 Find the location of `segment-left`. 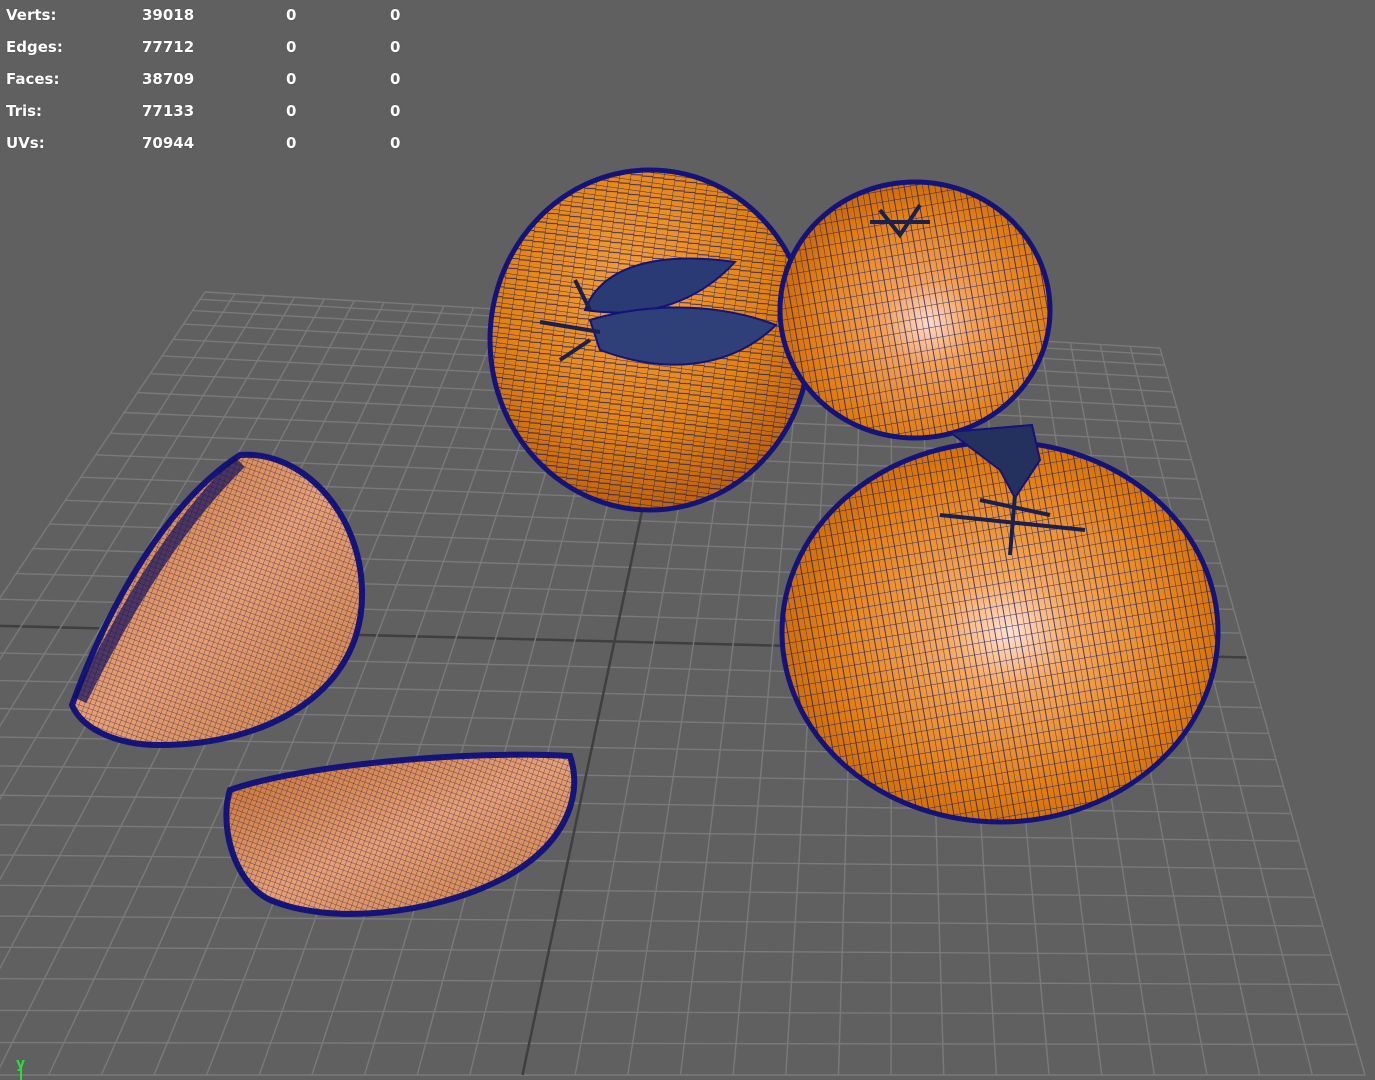

segment-left is located at coordinates (217, 600).